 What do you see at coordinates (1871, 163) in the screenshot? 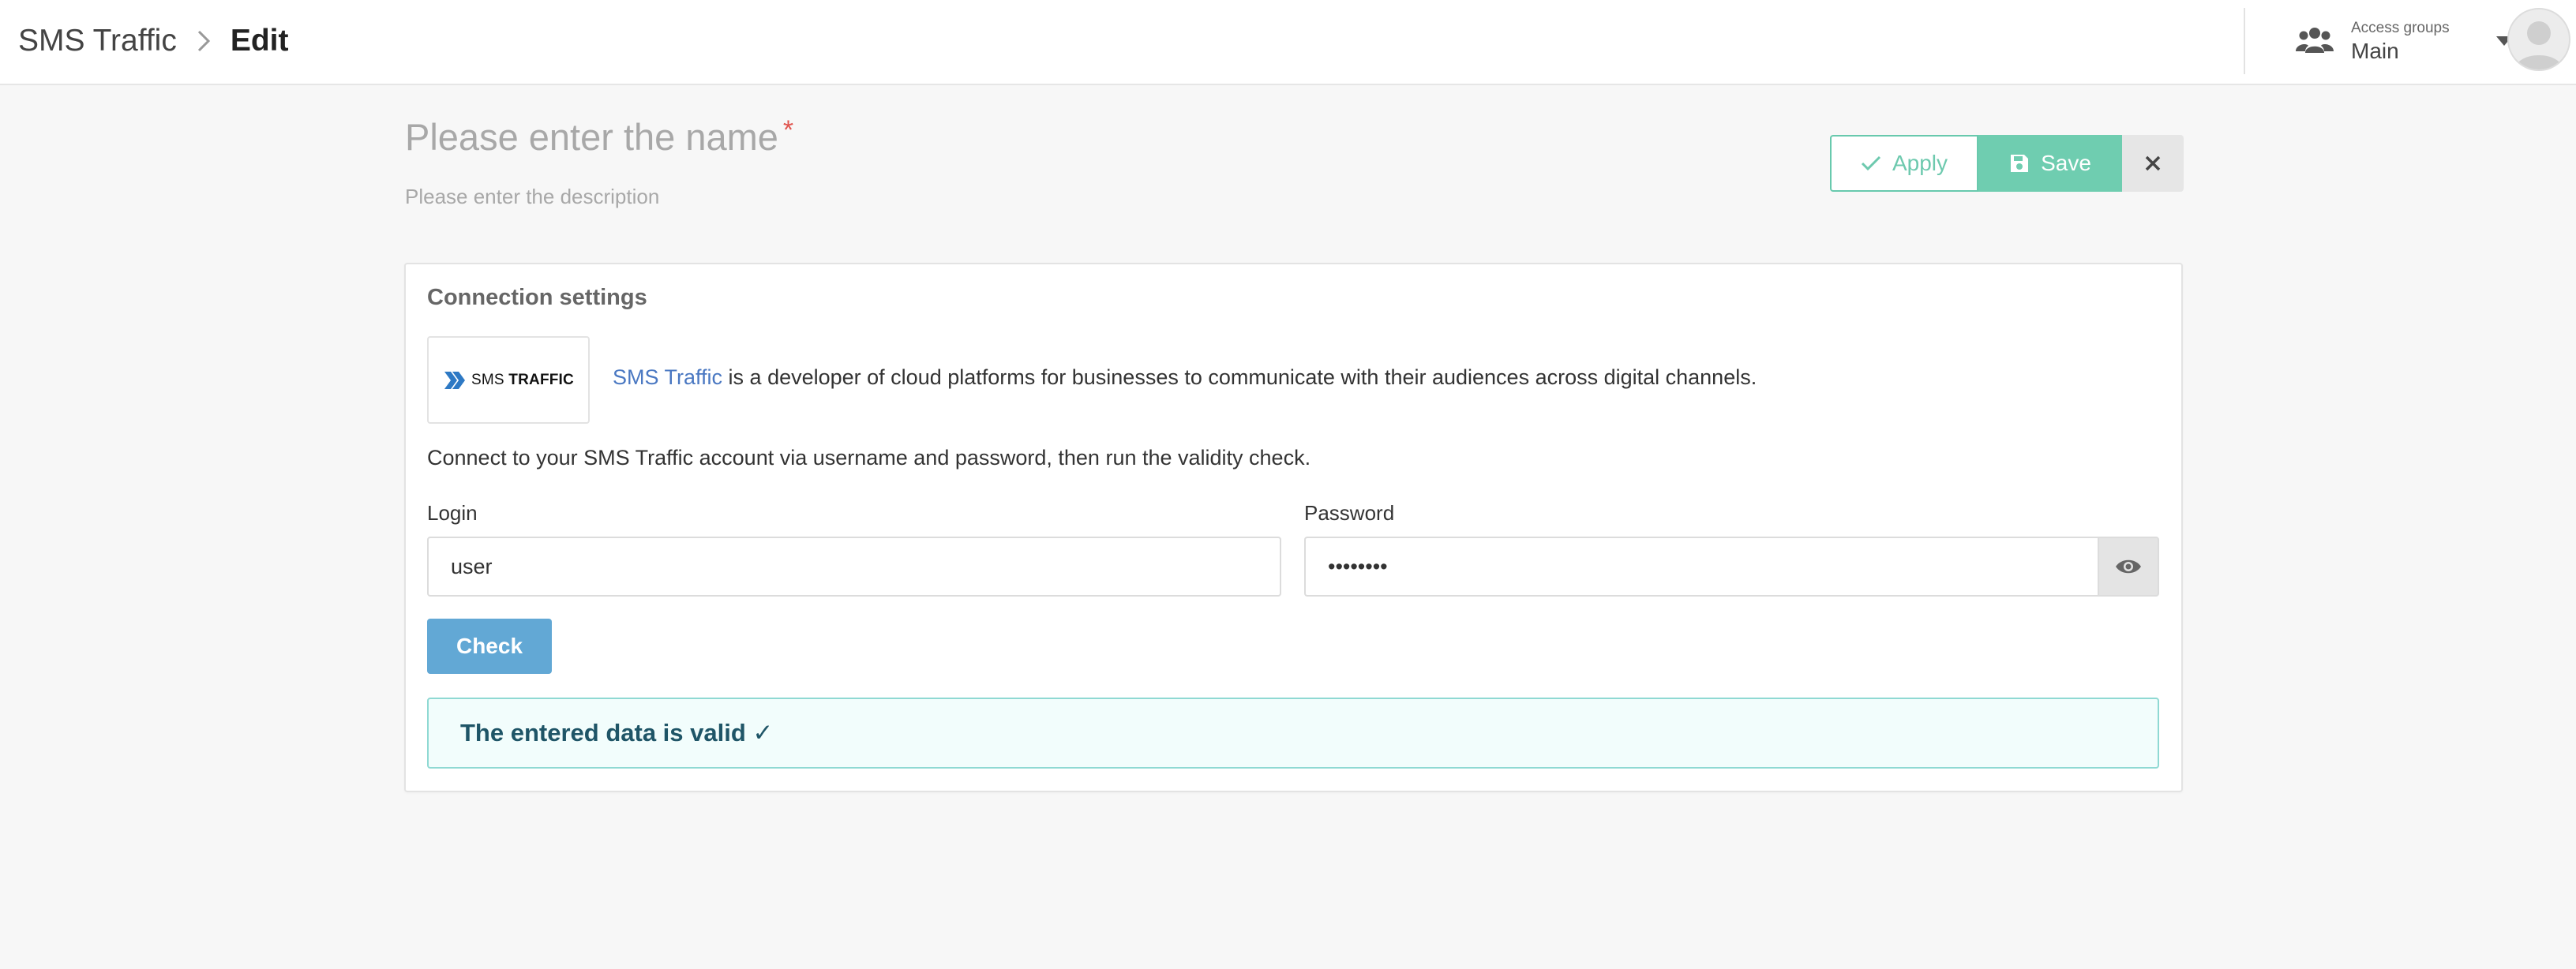
I see `check-icon` at bounding box center [1871, 163].